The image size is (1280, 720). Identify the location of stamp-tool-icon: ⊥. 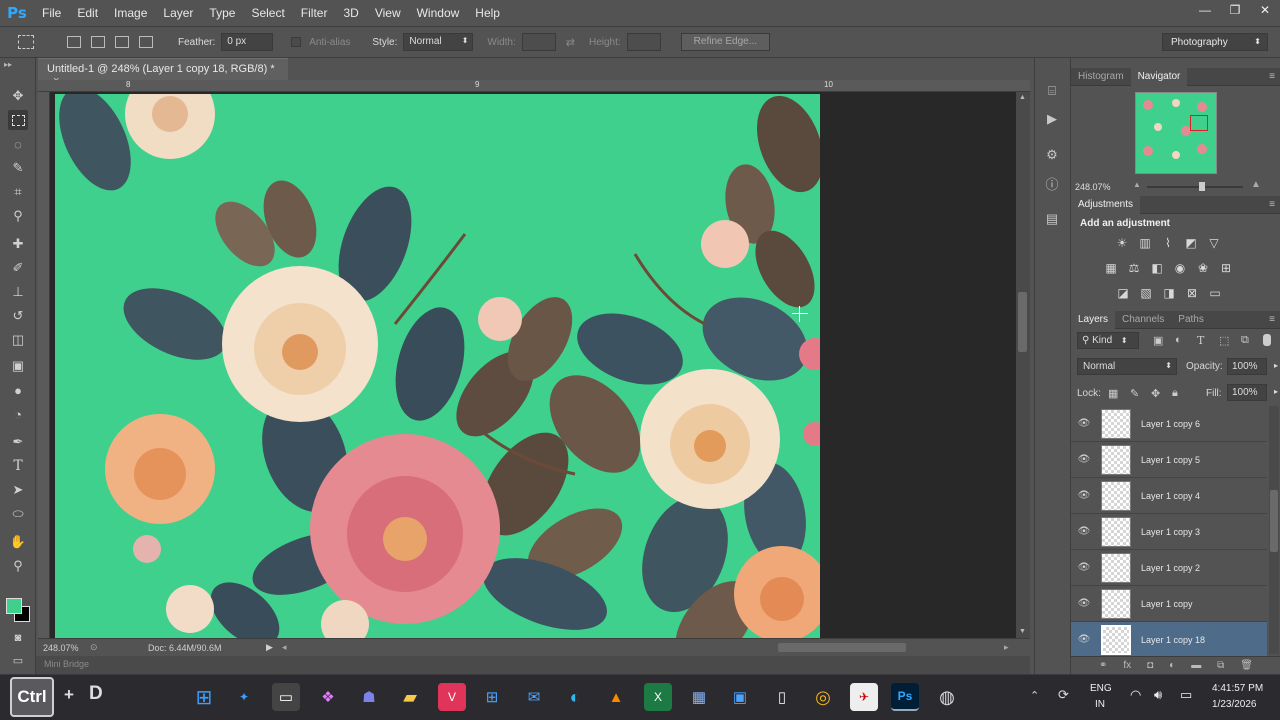
(18, 292).